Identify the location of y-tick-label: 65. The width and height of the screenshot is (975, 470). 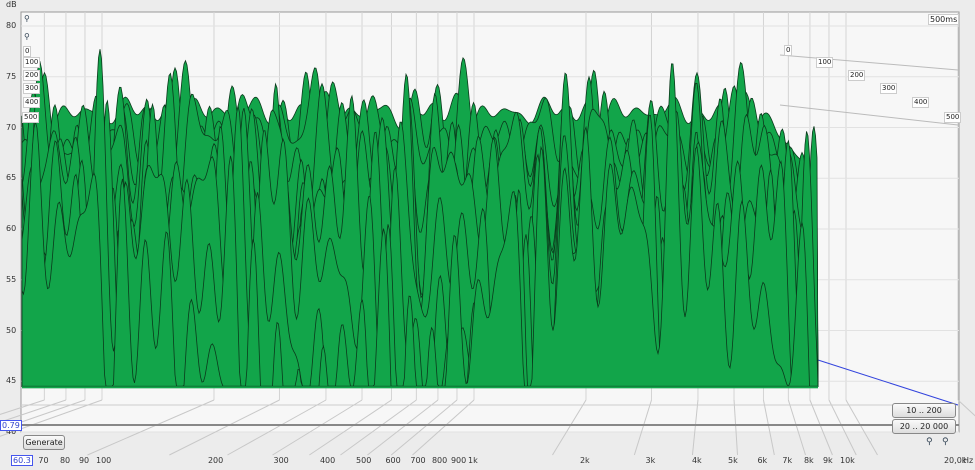
(11, 178).